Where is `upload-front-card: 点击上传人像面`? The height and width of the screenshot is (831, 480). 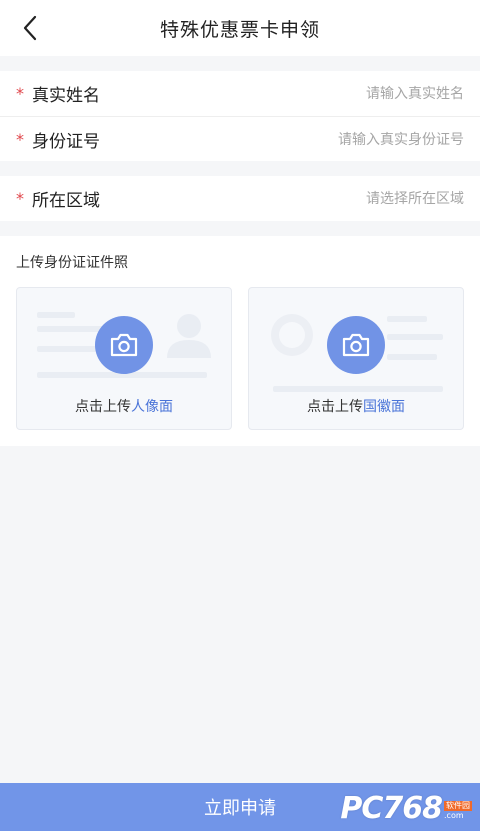
upload-front-card: 点击上传人像面 is located at coordinates (124, 358).